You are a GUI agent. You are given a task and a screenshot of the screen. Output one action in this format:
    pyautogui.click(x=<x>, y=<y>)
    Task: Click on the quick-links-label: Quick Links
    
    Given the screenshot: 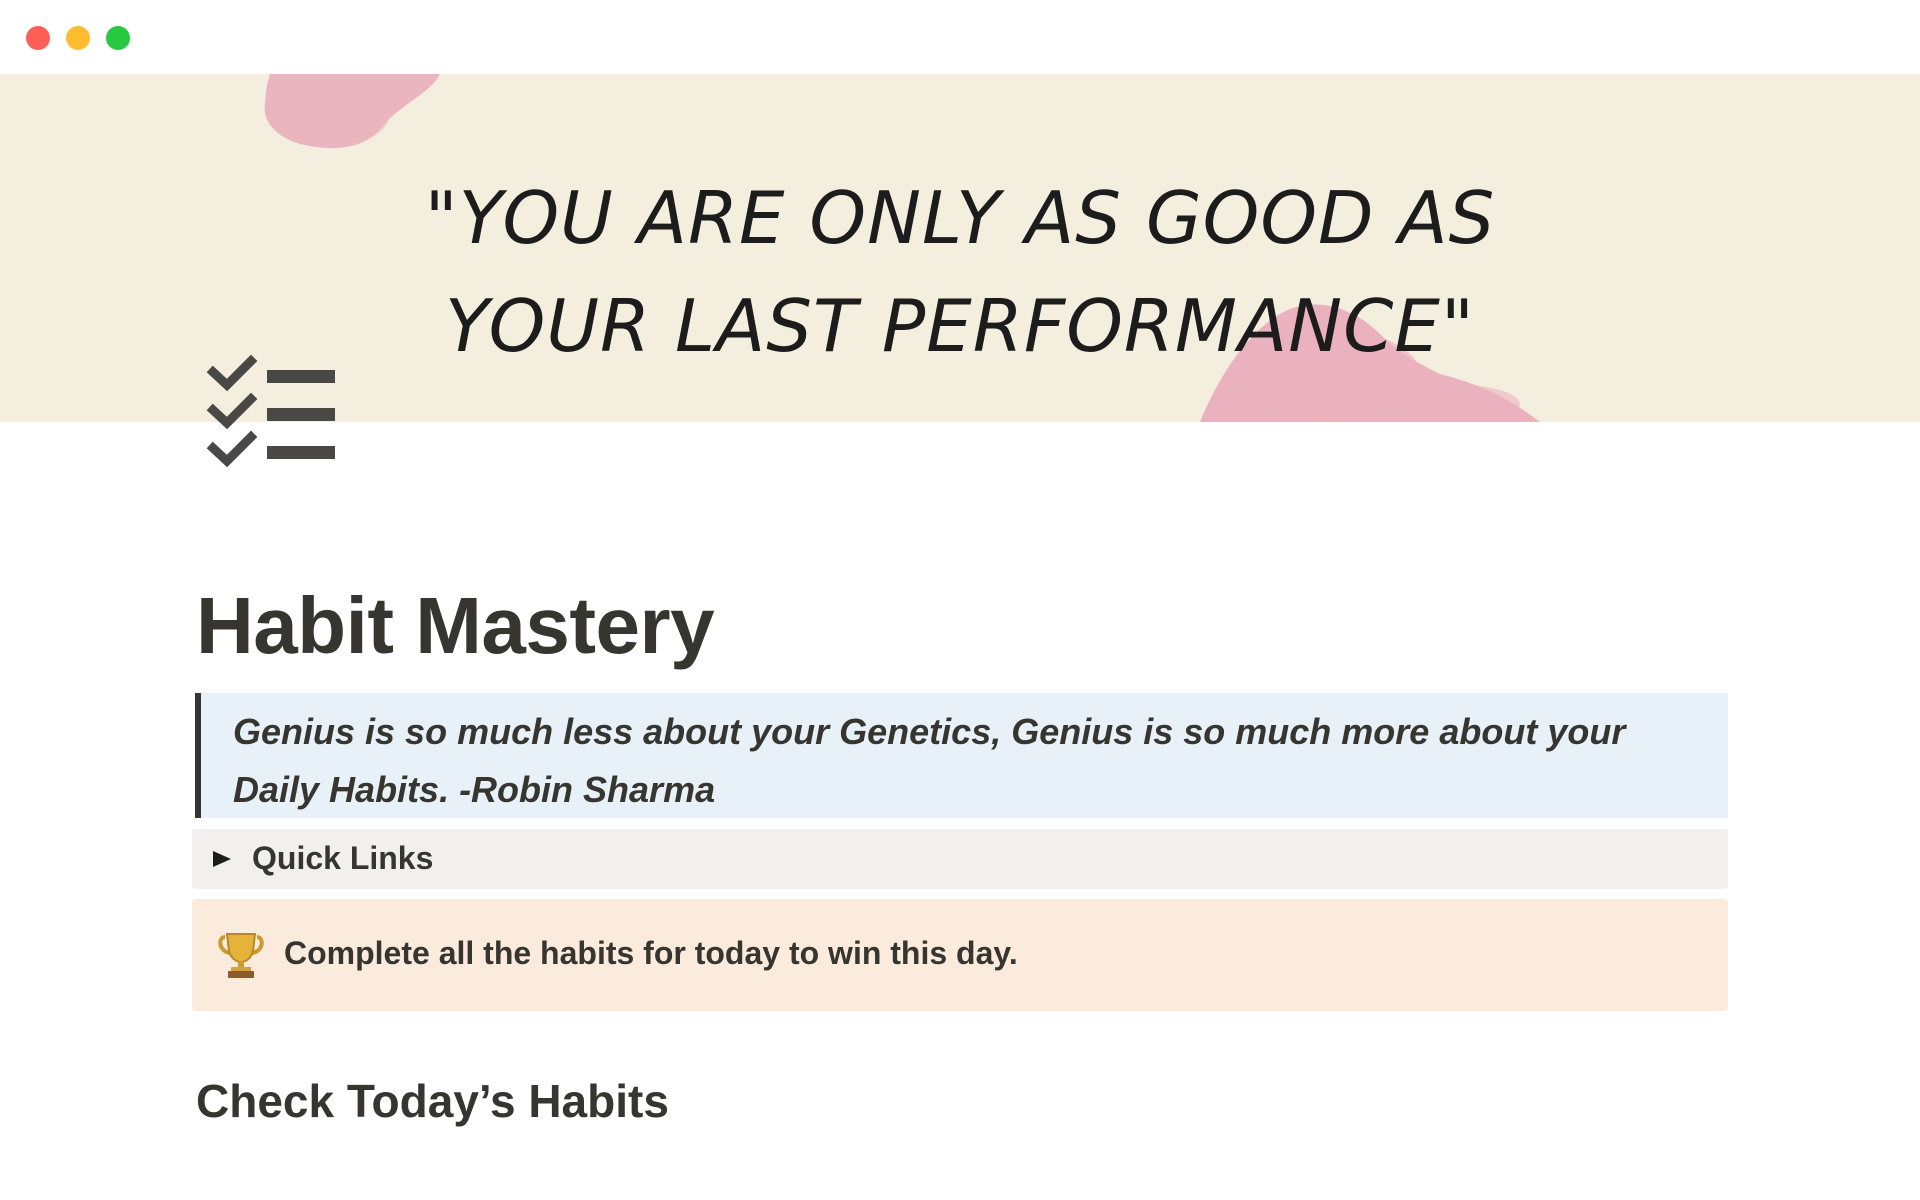 What is the action you would take?
    pyautogui.click(x=343, y=858)
    